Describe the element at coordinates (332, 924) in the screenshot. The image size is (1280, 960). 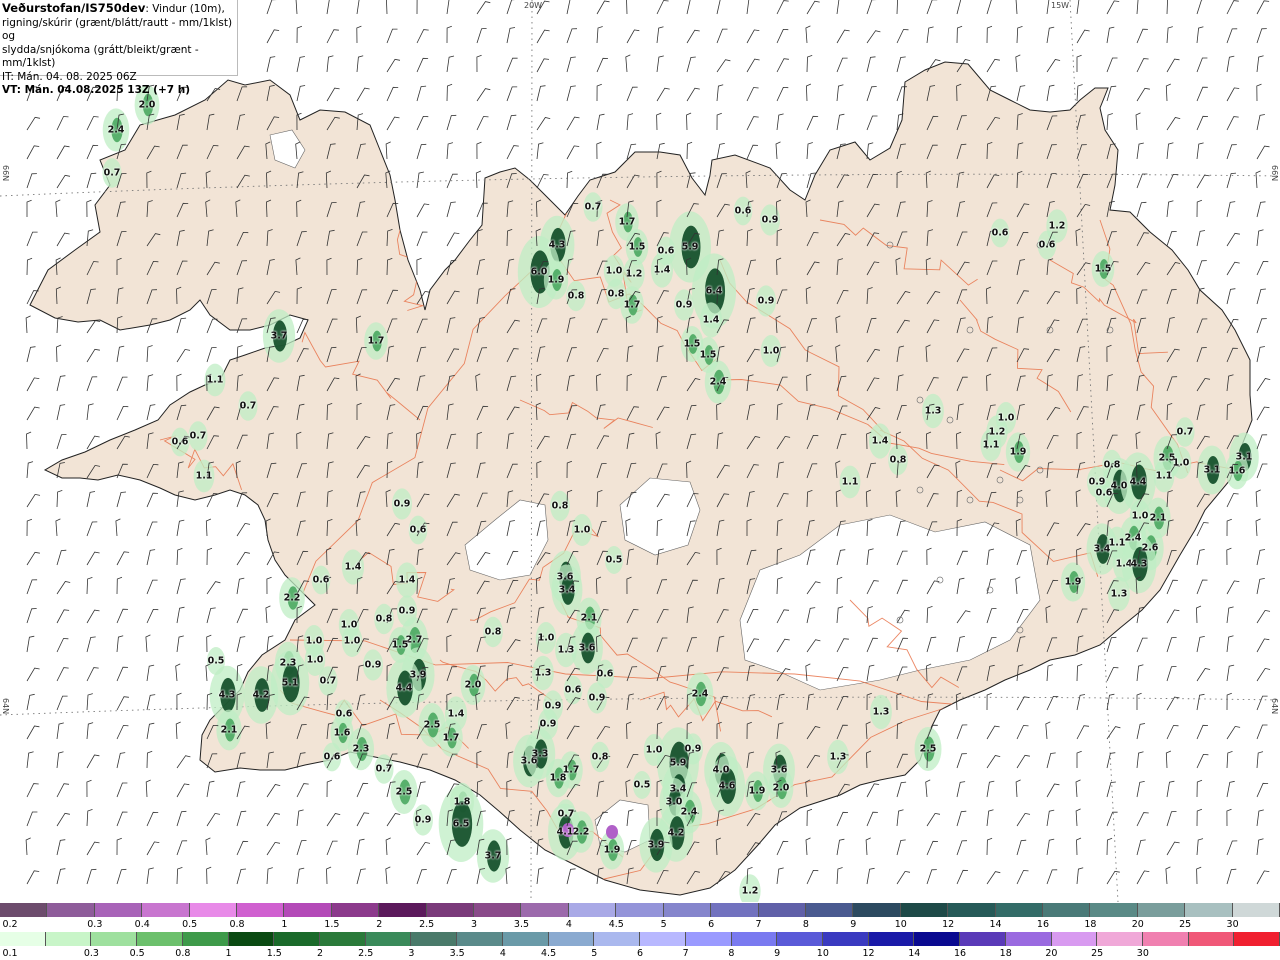
I see `legend-label: 1.5` at that location.